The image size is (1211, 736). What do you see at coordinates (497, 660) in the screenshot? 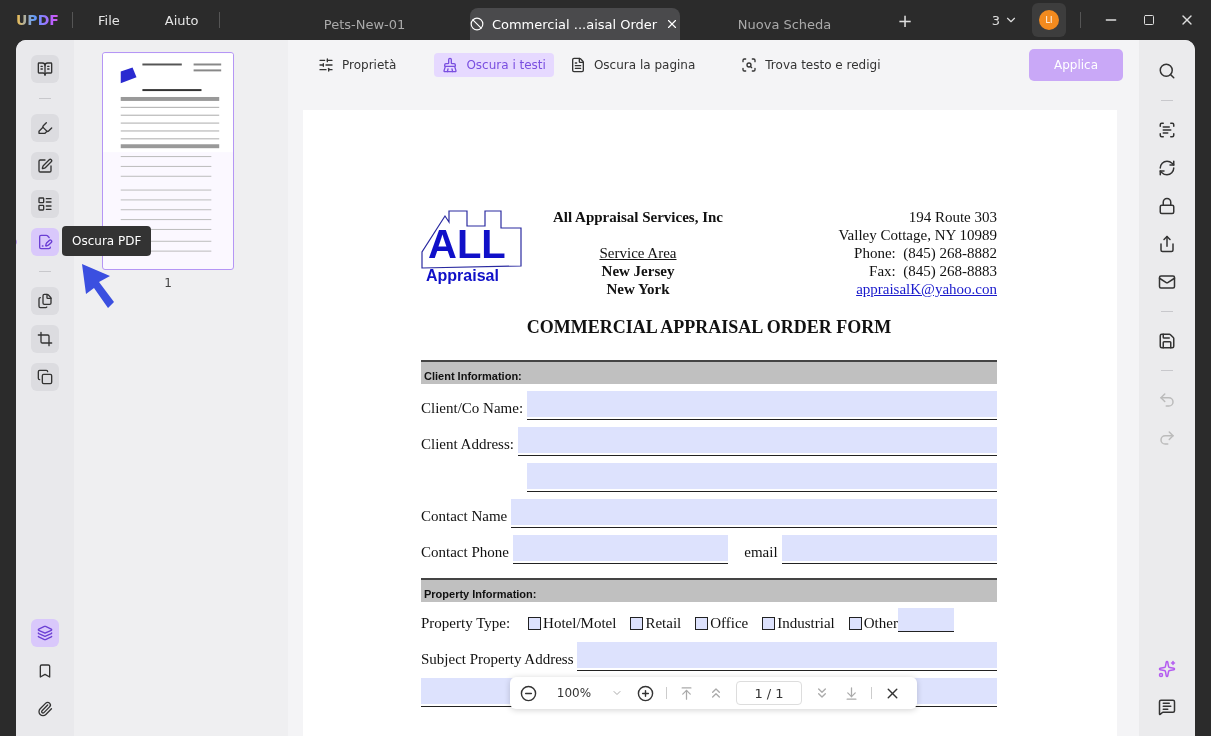
I see `field-label: Subject Property Address` at bounding box center [497, 660].